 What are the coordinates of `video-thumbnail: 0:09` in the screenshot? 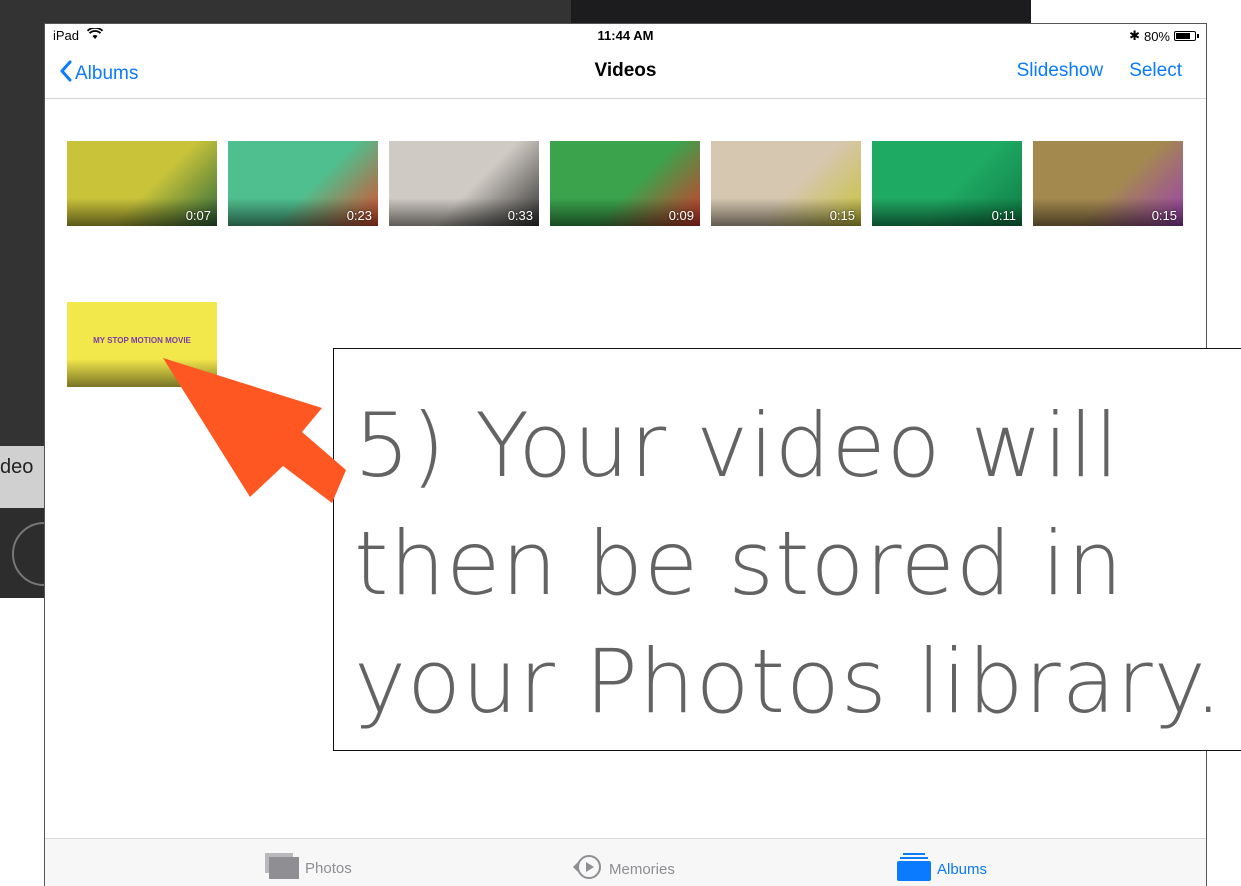 It's located at (625, 183).